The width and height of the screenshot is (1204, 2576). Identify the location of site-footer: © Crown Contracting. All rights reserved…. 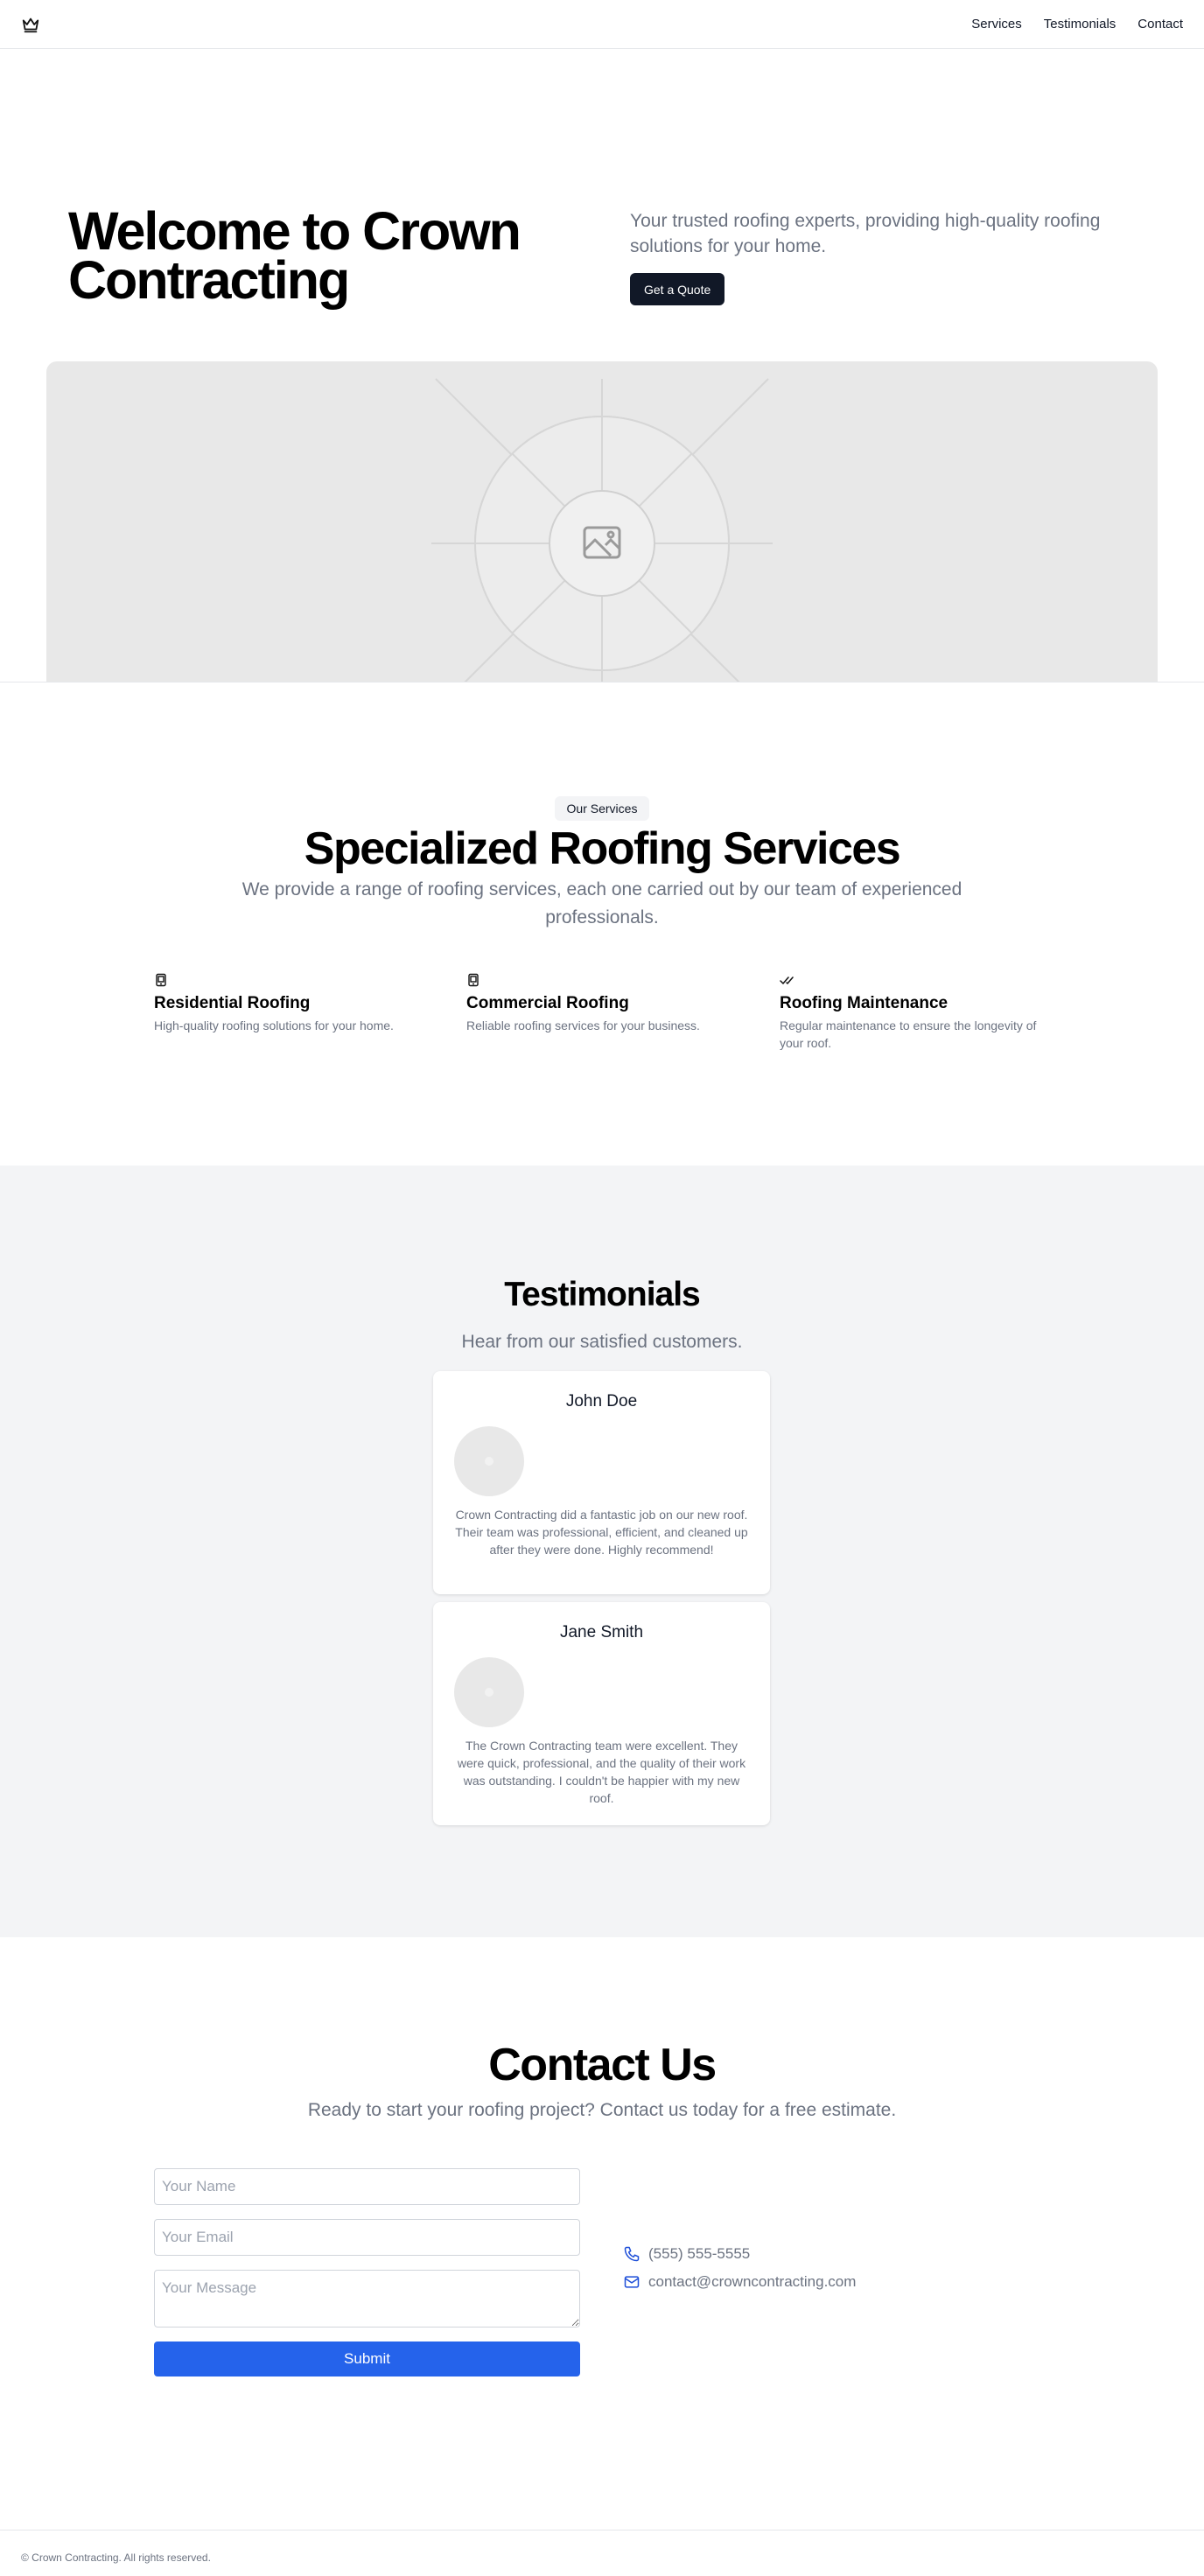
(602, 2550).